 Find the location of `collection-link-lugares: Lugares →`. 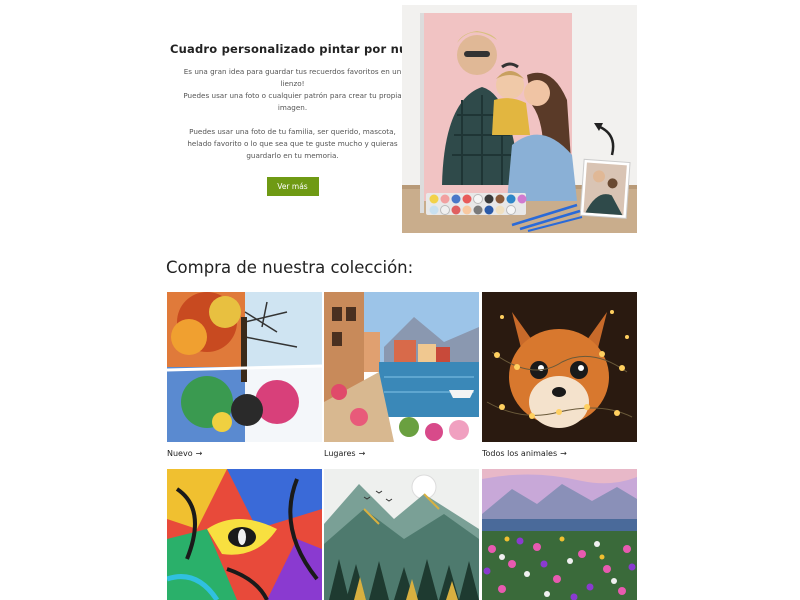

collection-link-lugares: Lugares → is located at coordinates (401, 453).